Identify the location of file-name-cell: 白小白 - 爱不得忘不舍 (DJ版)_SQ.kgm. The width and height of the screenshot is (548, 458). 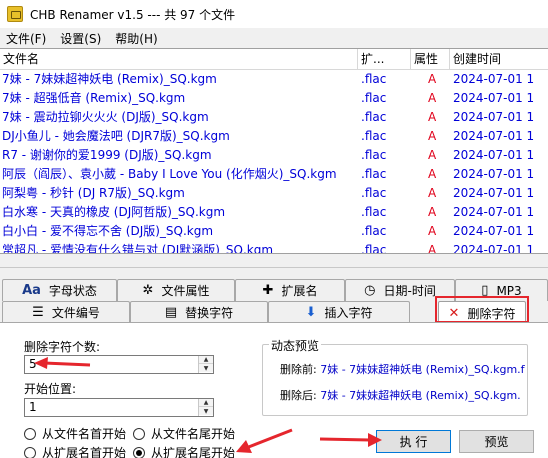
(108, 231).